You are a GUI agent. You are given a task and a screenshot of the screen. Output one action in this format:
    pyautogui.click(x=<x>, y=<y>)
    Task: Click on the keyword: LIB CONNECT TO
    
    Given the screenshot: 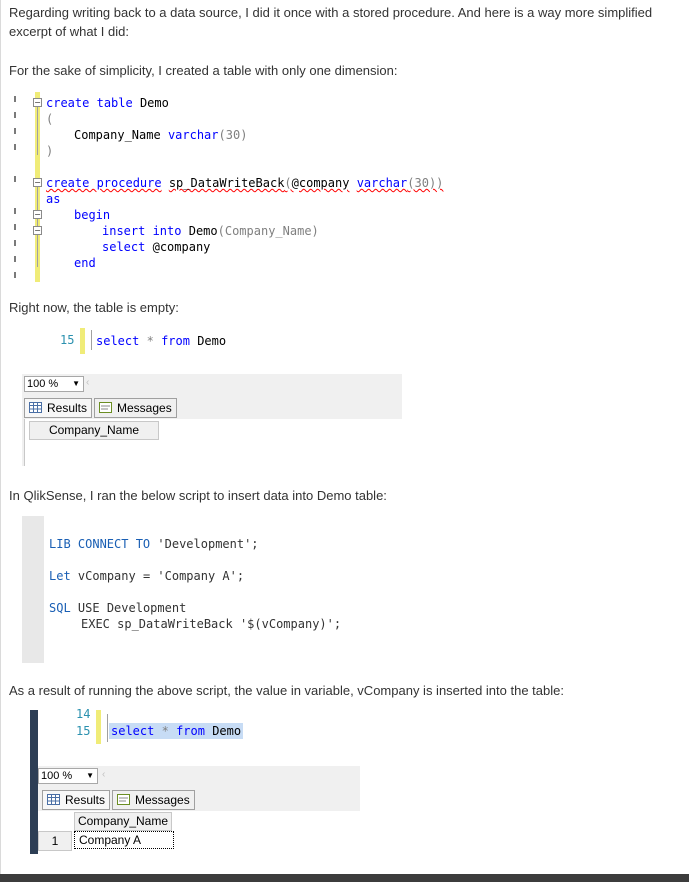 What is the action you would take?
    pyautogui.click(x=100, y=544)
    